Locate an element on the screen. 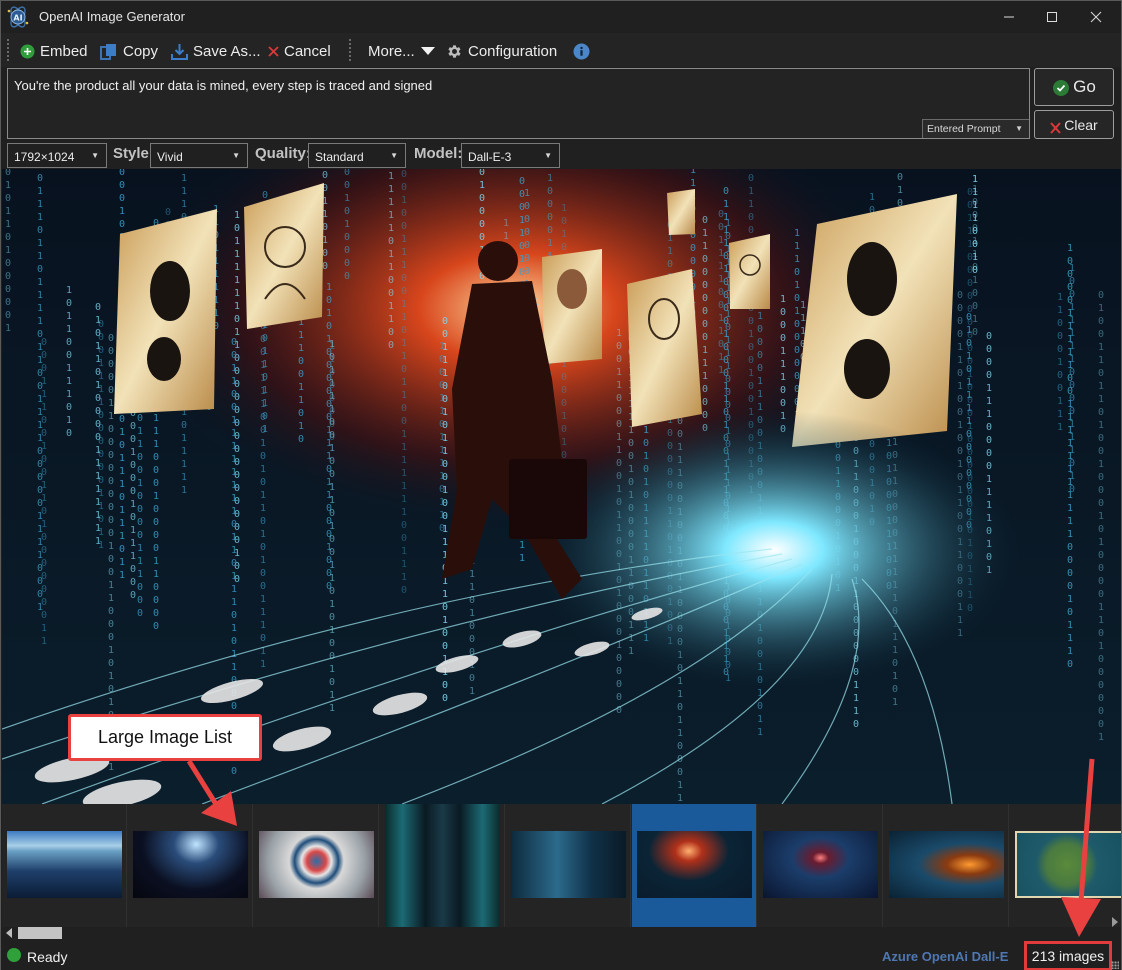  go-button: Go is located at coordinates (1074, 87).